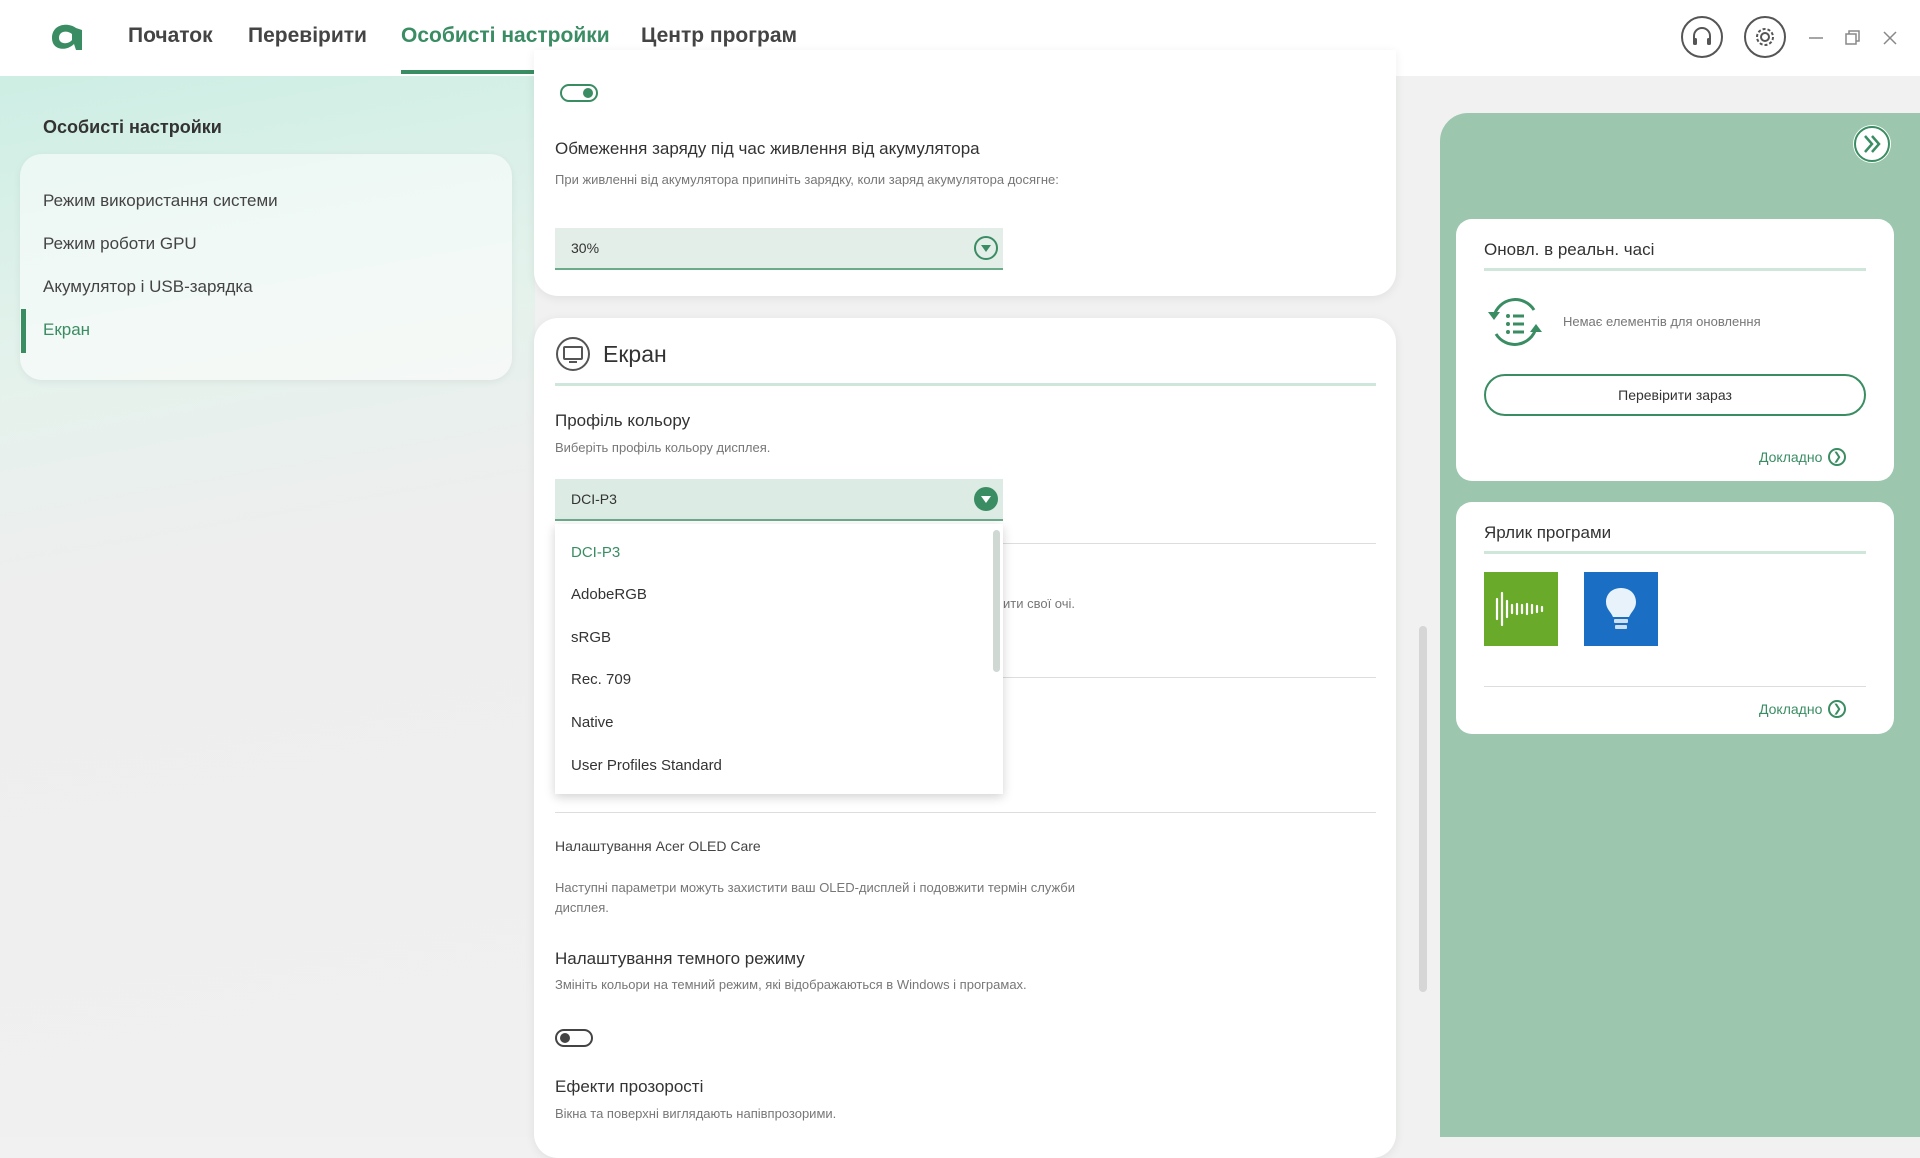  What do you see at coordinates (996, 601) in the screenshot?
I see `dropdown-scrollbar` at bounding box center [996, 601].